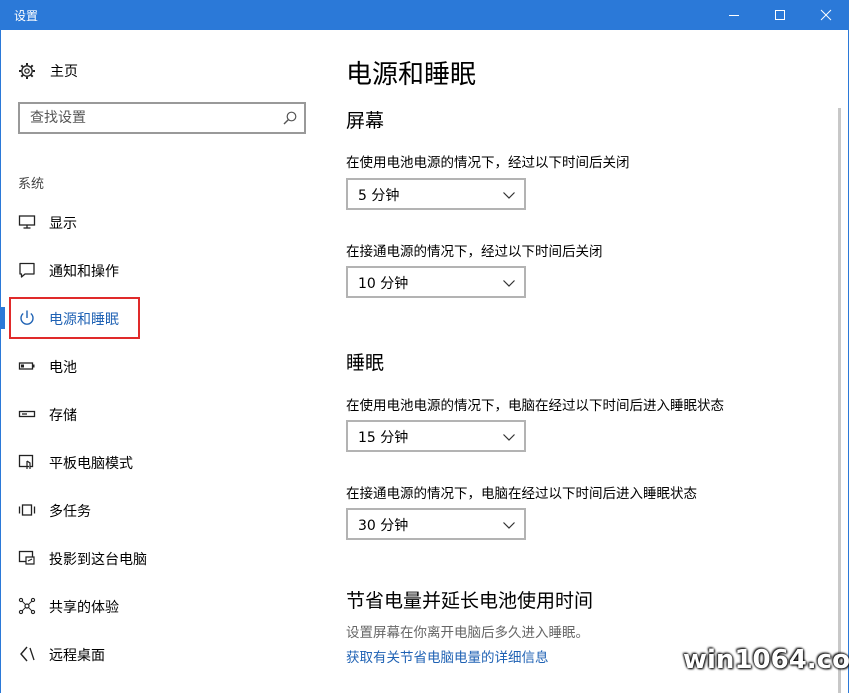  What do you see at coordinates (48, 71) in the screenshot?
I see `home-link: 主页` at bounding box center [48, 71].